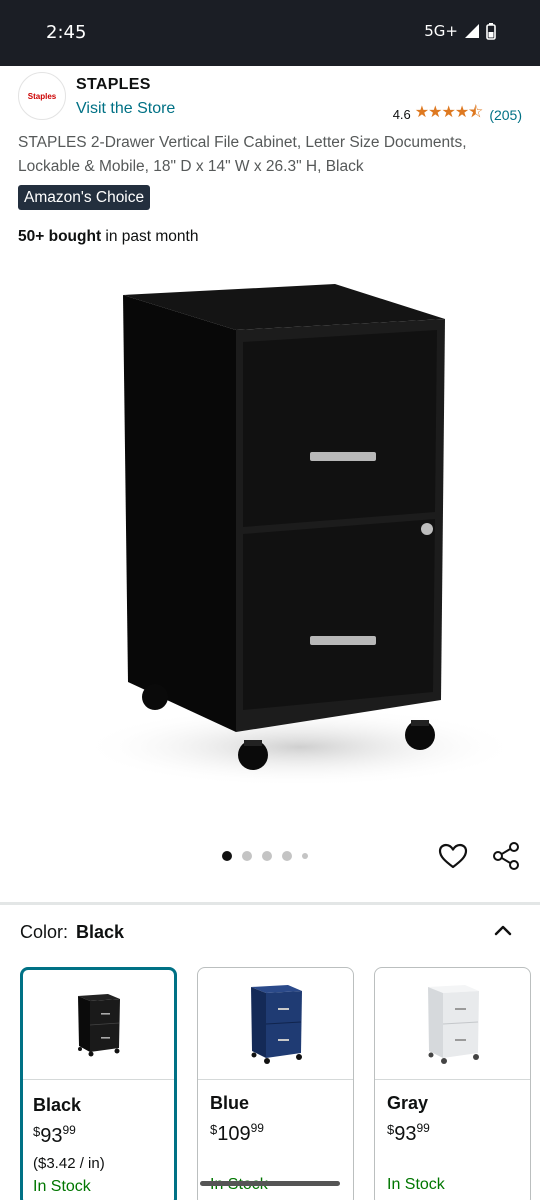  I want to click on signal-icon, so click(472, 31).